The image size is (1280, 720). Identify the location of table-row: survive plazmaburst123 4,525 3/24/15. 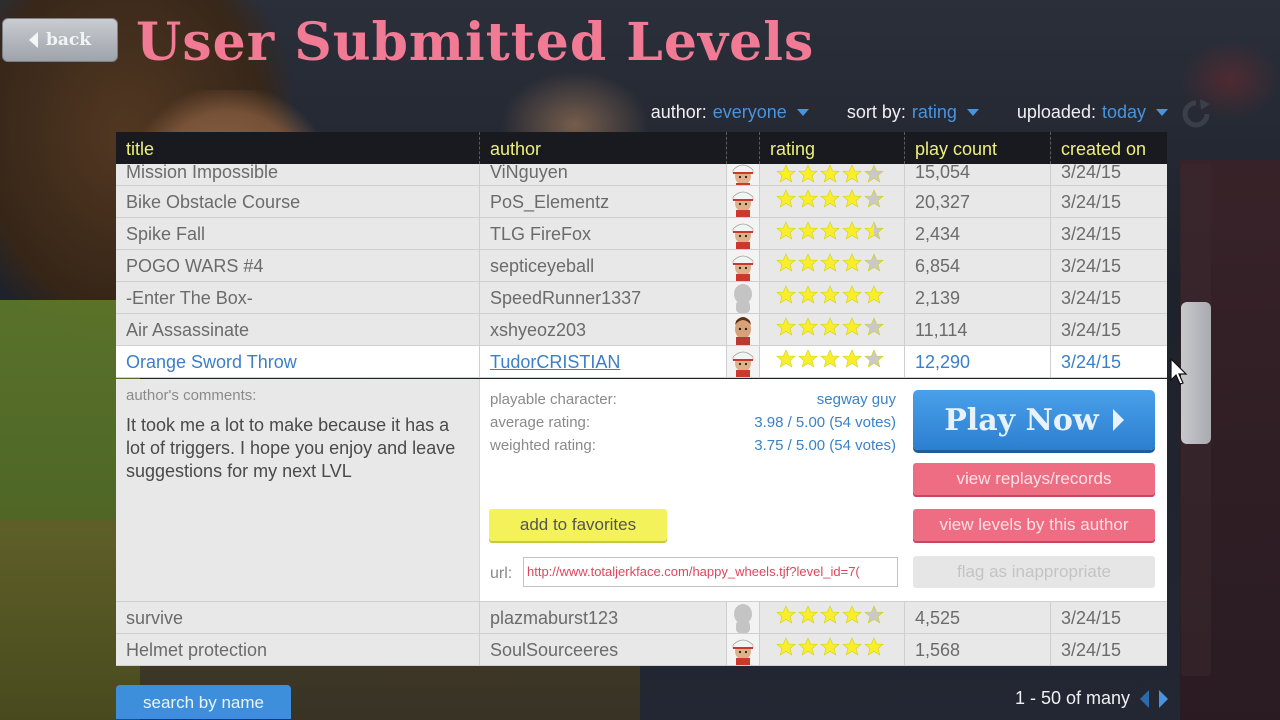
(641, 618).